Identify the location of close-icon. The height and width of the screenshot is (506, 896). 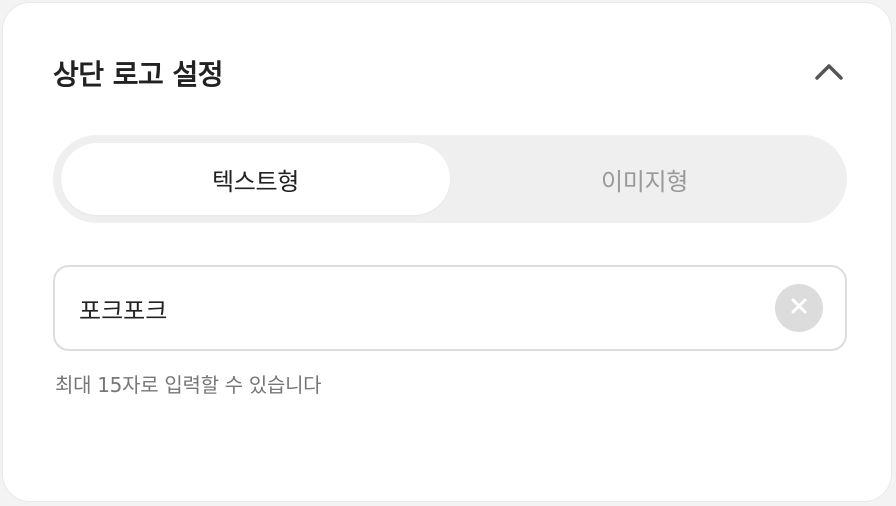
(799, 308).